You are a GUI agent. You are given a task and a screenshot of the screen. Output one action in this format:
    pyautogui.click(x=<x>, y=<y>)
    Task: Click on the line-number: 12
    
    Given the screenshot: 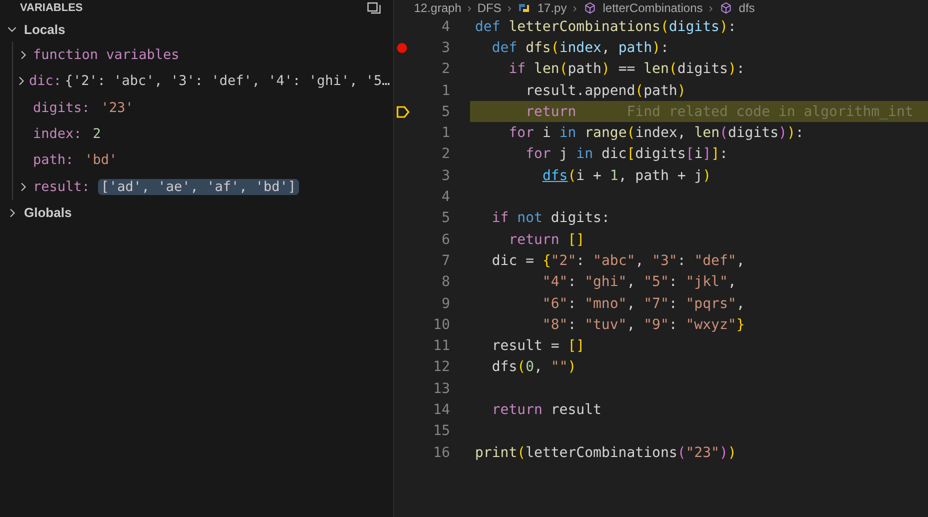 What is the action you would take?
    pyautogui.click(x=441, y=367)
    